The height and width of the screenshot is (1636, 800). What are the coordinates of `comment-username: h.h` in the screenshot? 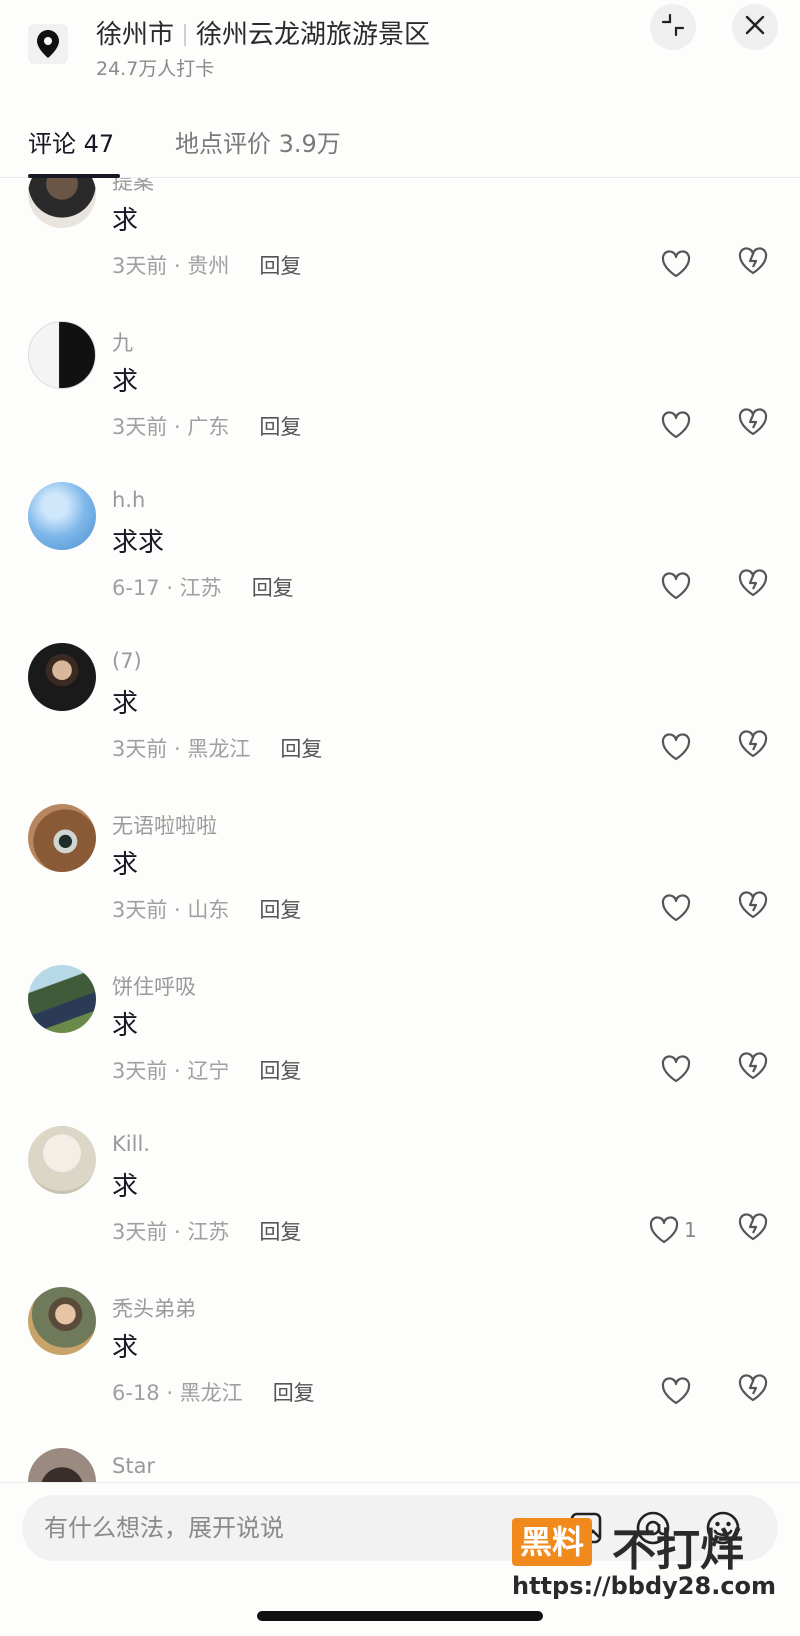 It's located at (128, 500).